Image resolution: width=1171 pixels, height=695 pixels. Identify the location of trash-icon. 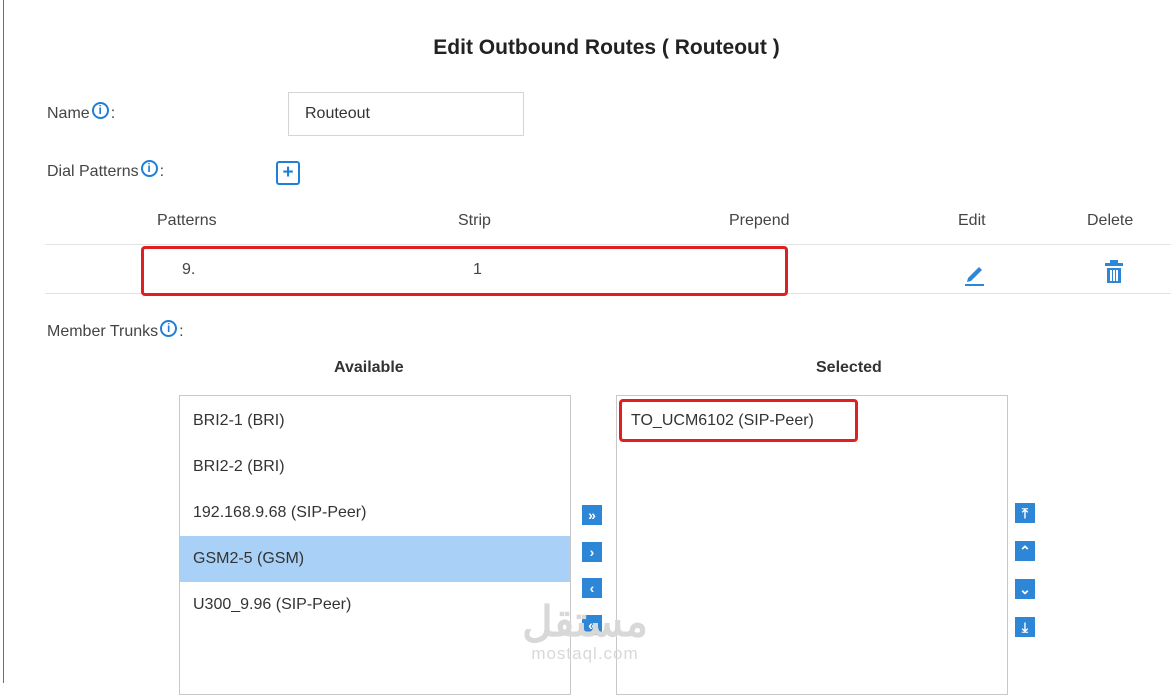
(1114, 272).